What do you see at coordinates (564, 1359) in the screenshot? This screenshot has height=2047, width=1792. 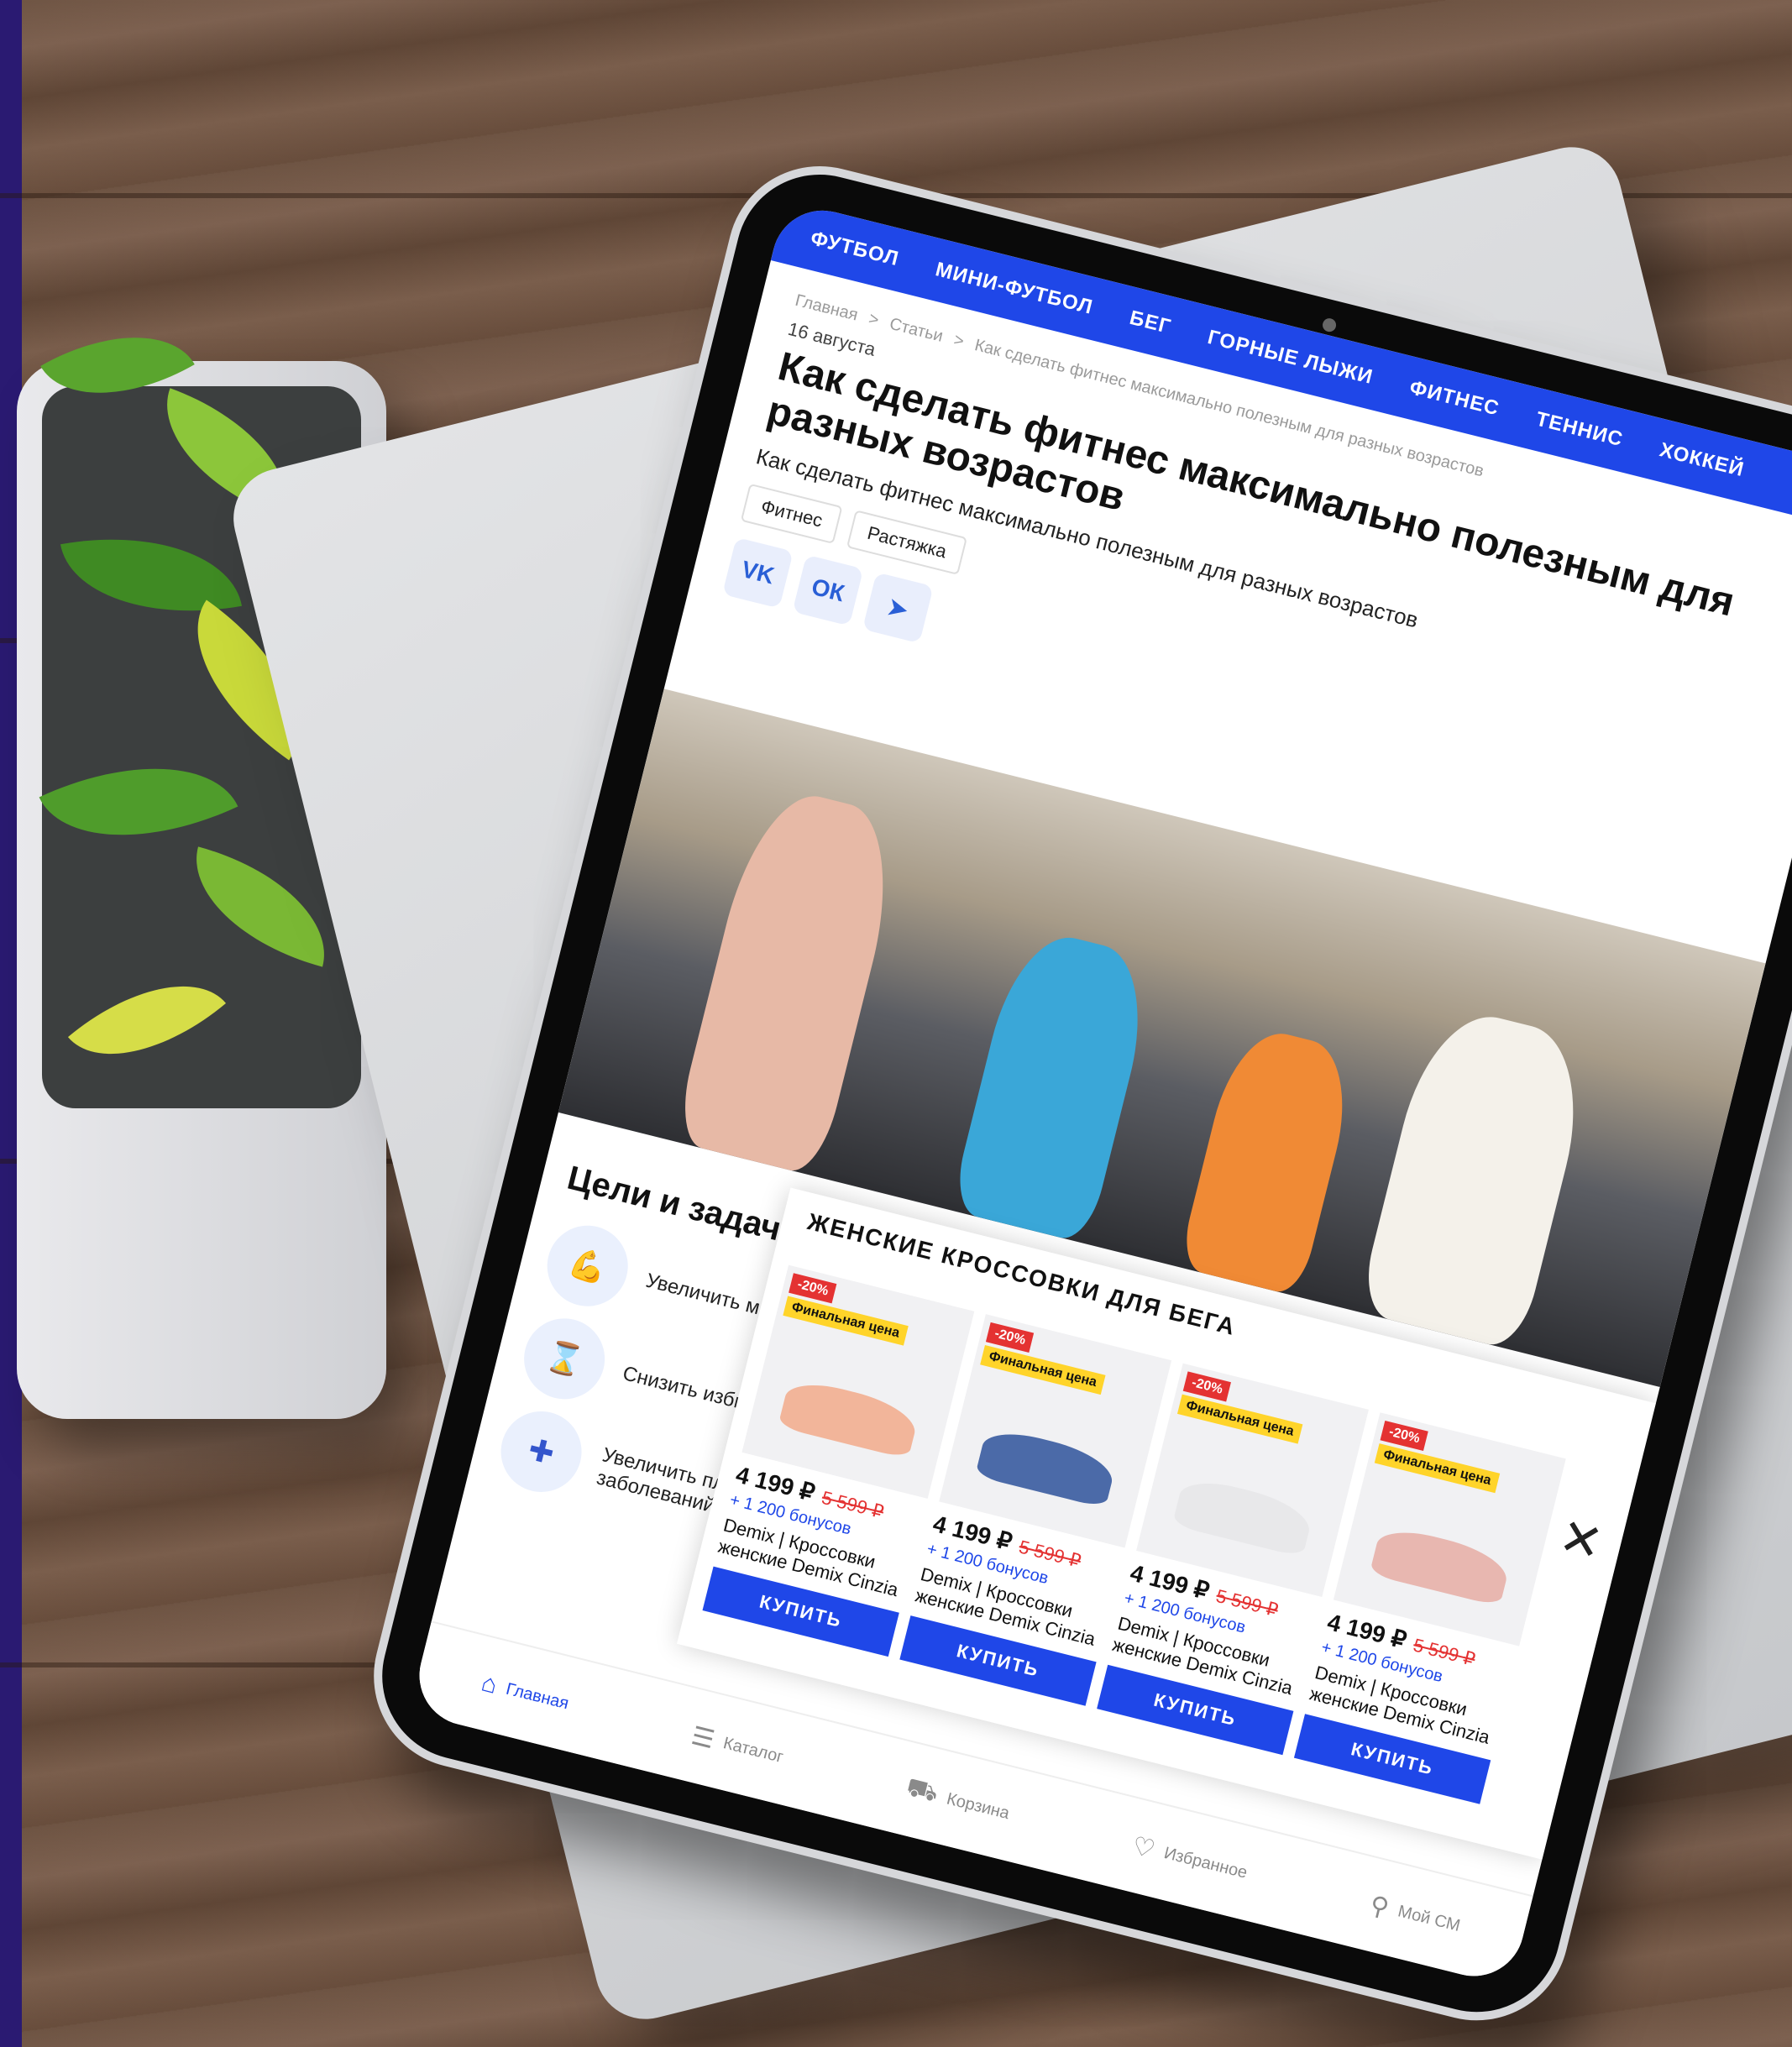 I see `waist-icon: ⌛` at bounding box center [564, 1359].